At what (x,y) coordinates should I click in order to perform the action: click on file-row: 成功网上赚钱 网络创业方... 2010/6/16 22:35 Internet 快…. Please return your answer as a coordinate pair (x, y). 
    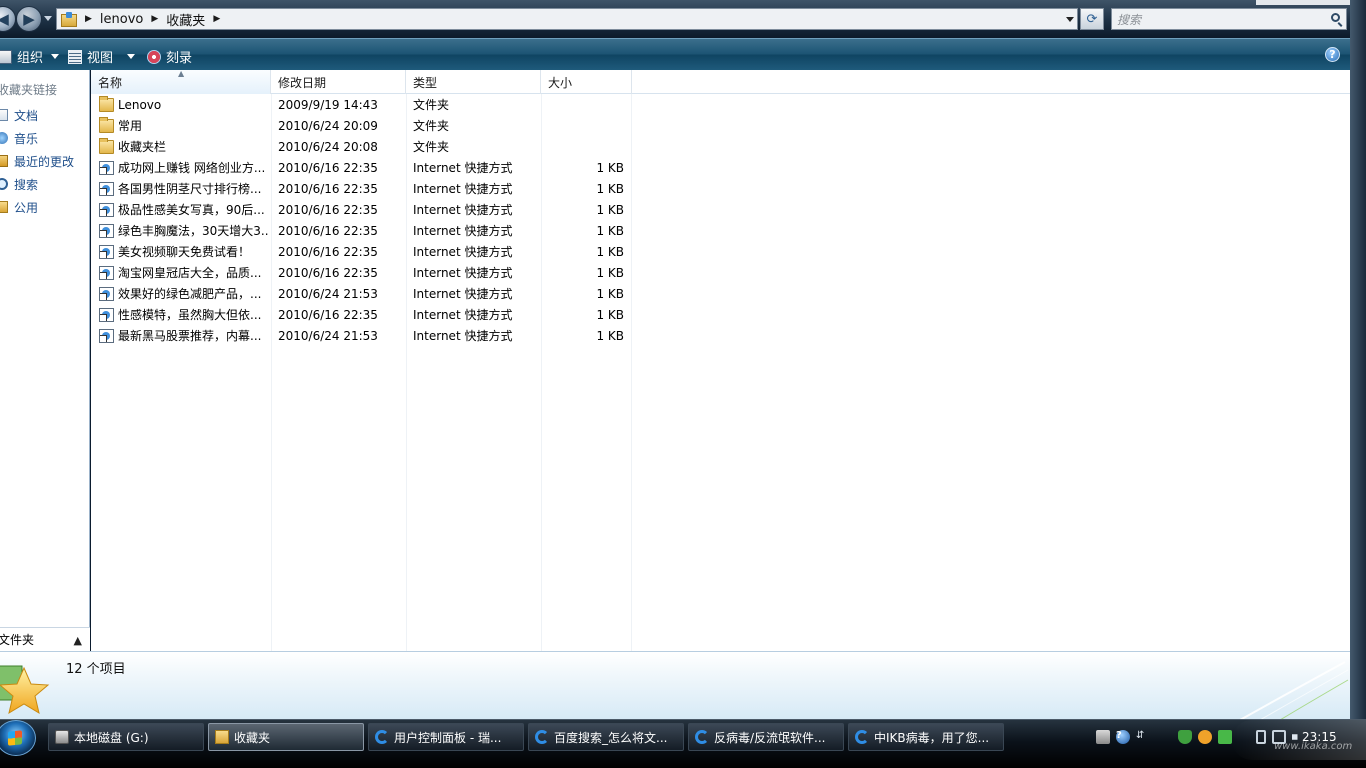
    Looking at the image, I should click on (361, 167).